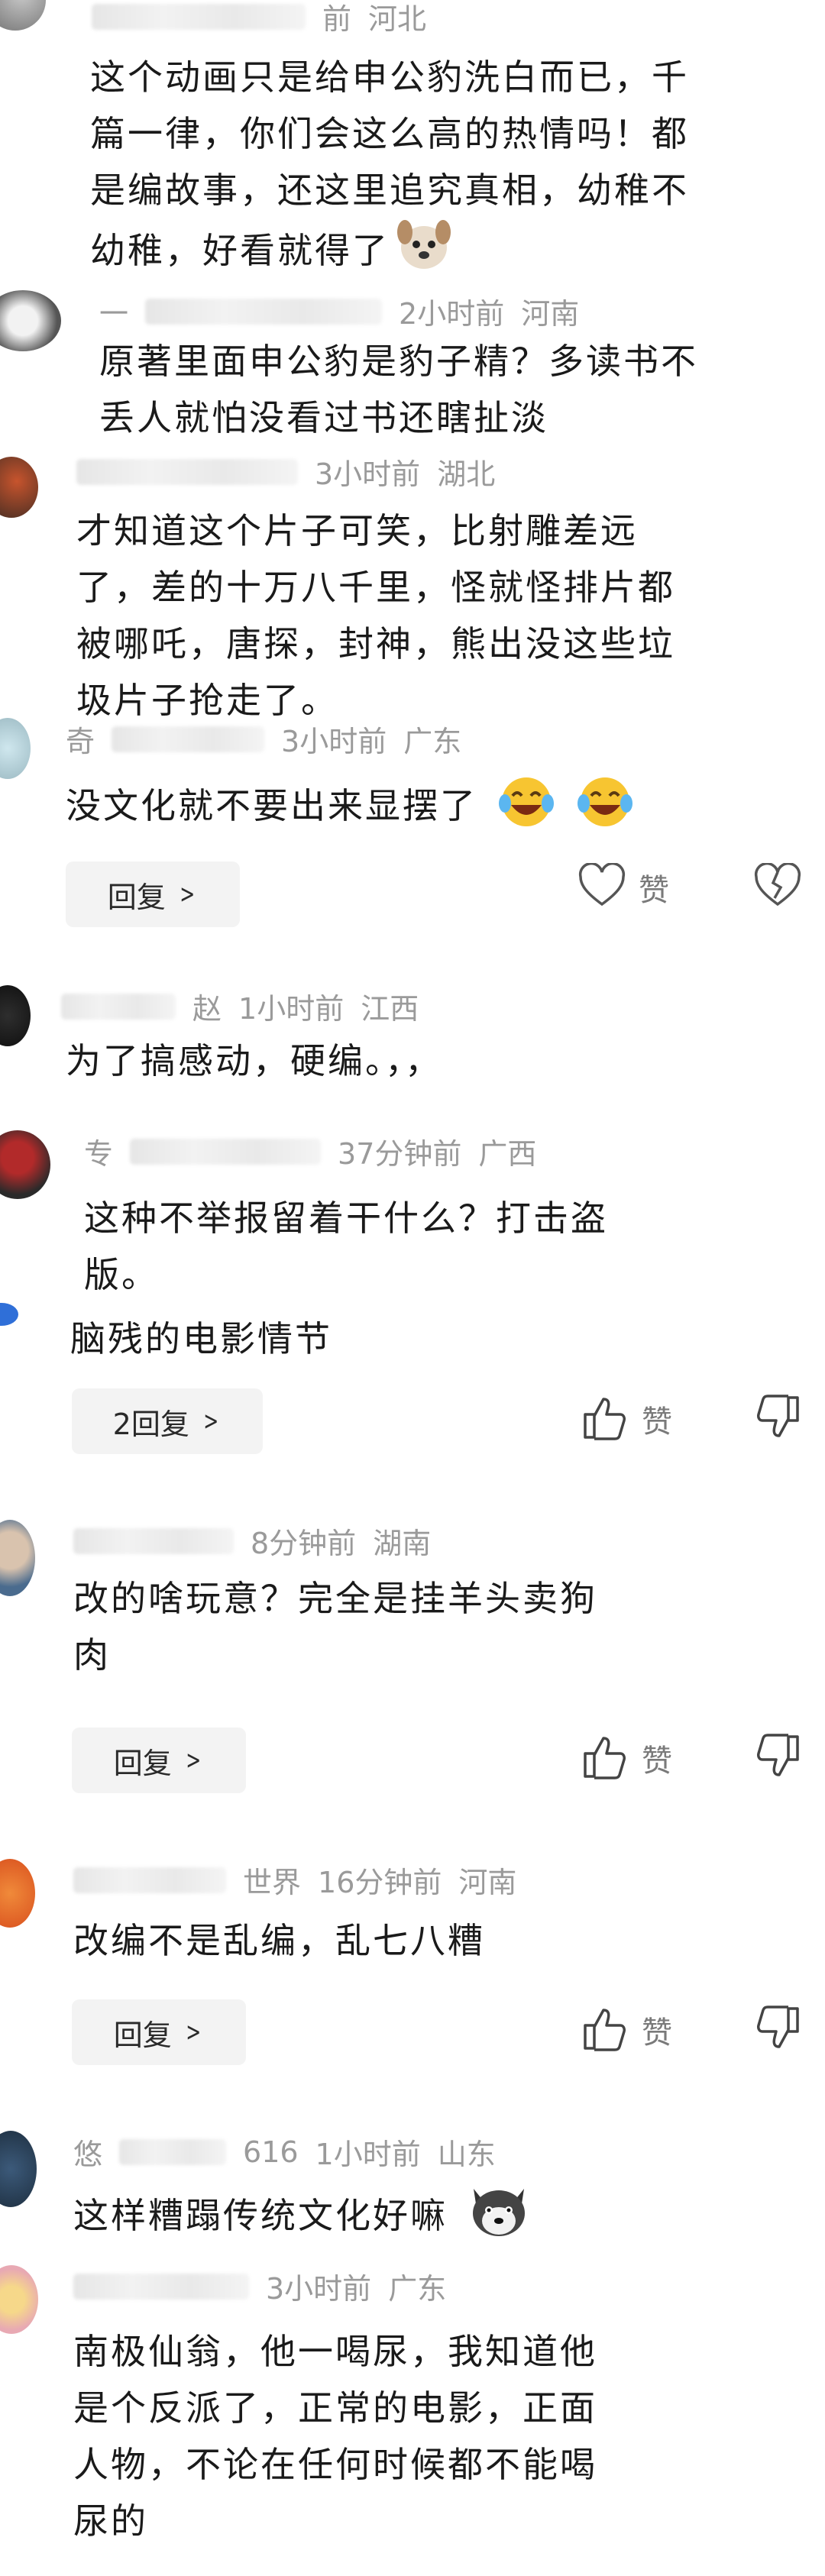 This screenshot has width=825, height=2576. What do you see at coordinates (390, 1009) in the screenshot?
I see `comment-location: 江西` at bounding box center [390, 1009].